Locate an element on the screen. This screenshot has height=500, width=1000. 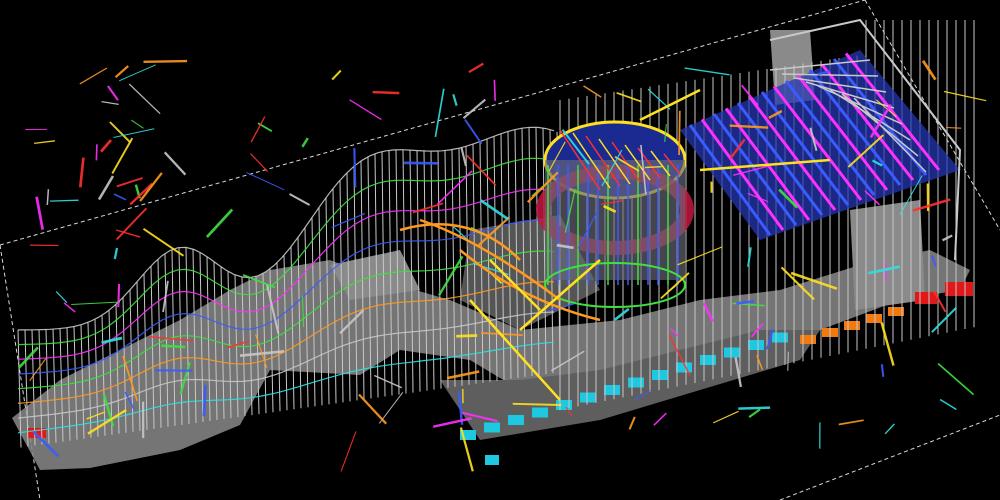
cylindrical-drum-structure is located at coordinates (615, 214).